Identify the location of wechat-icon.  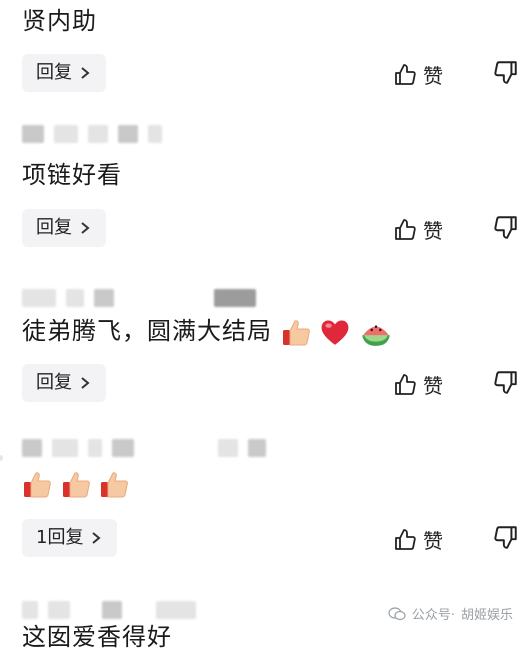
(397, 613).